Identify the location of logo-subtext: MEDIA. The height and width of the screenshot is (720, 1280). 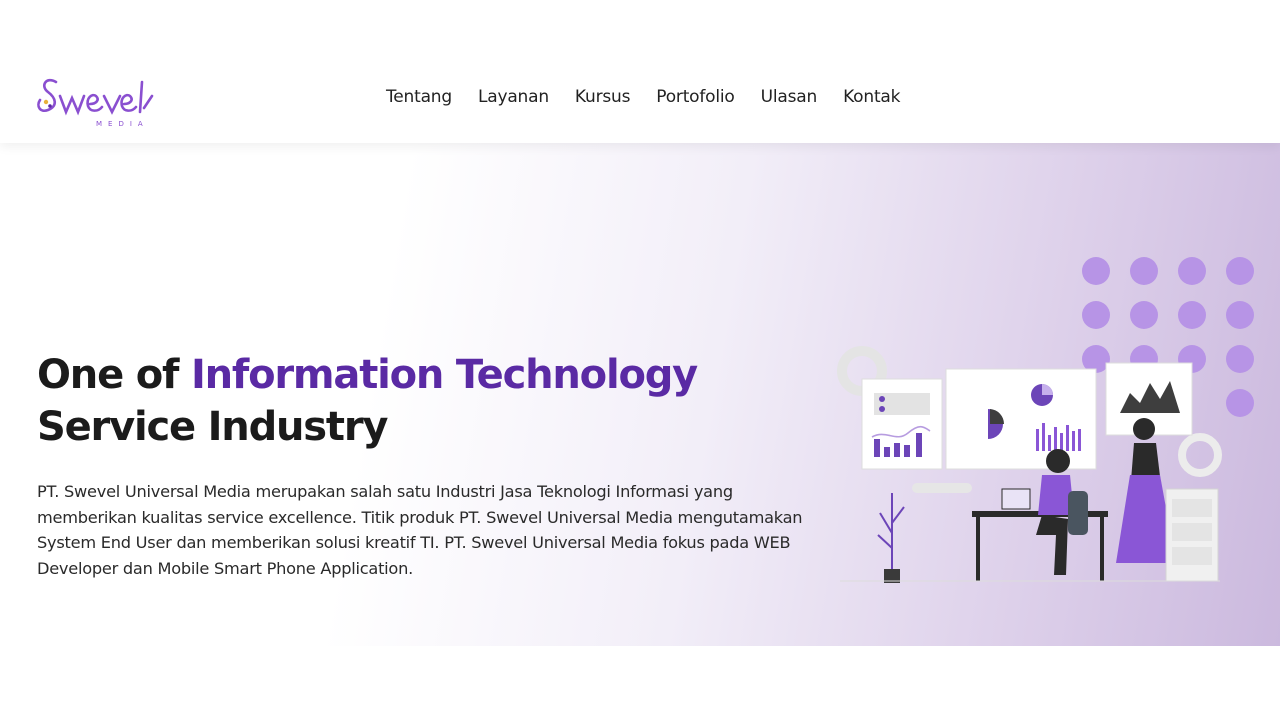
(122, 124).